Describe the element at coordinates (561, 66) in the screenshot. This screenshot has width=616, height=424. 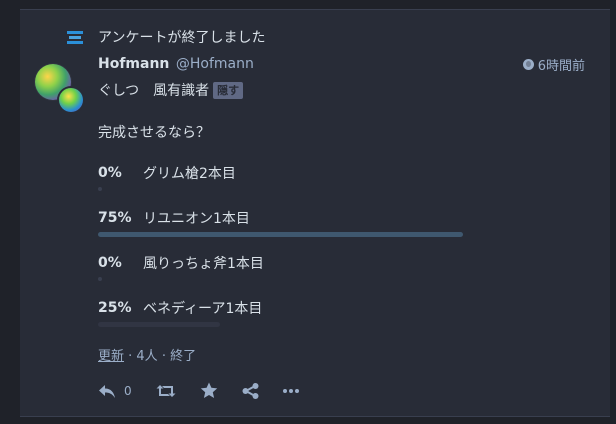
I see `relative-time: 6時間前` at that location.